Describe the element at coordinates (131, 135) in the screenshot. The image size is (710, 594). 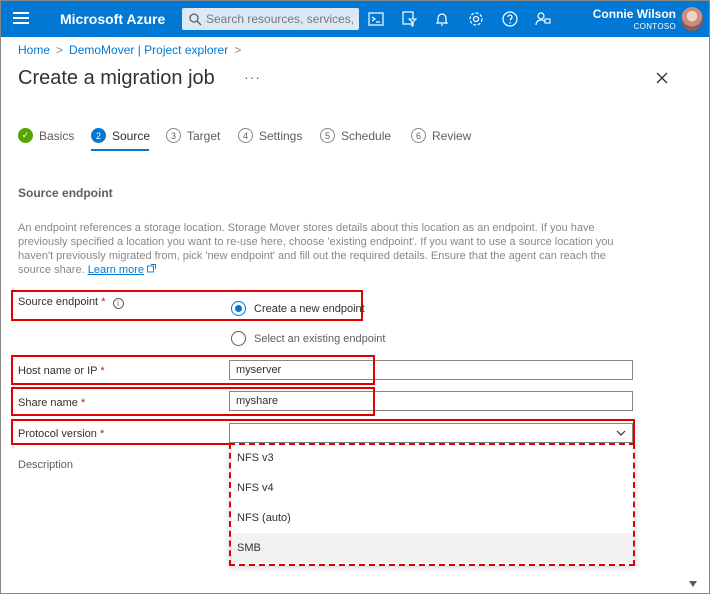
I see `step-label: Source` at that location.